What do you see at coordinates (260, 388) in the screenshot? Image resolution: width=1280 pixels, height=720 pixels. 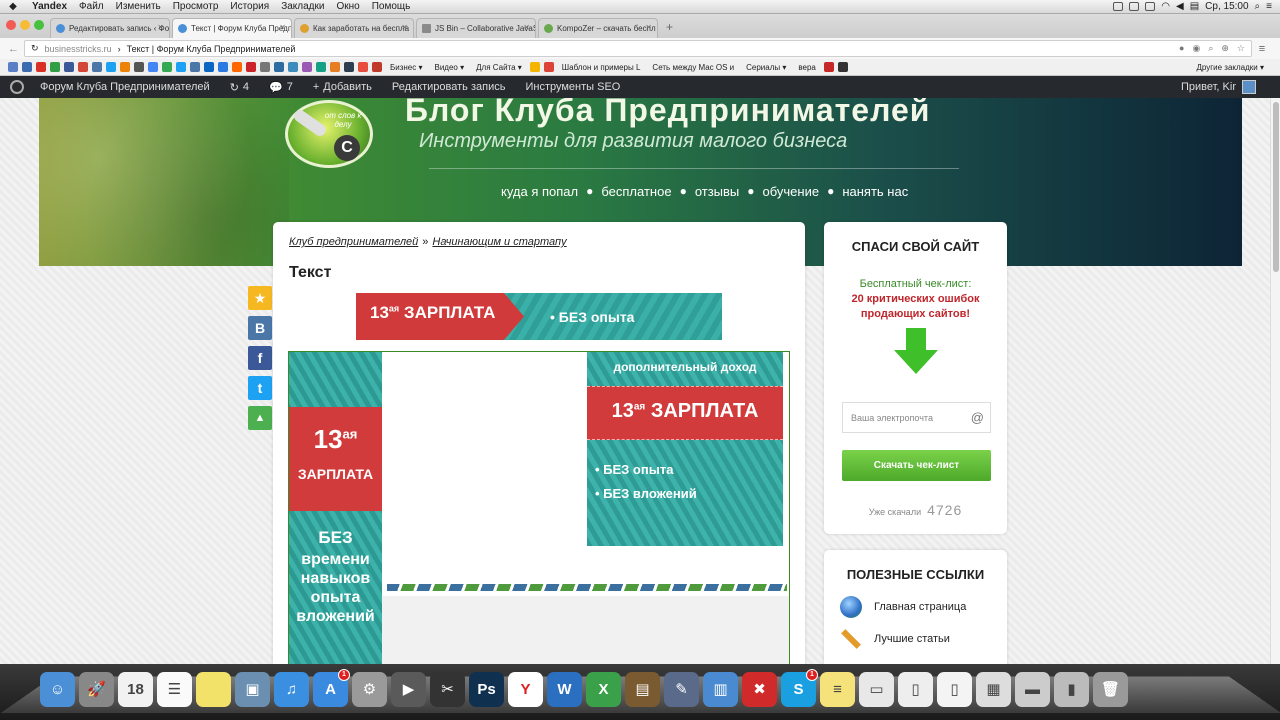 I see `twitter-icon: t` at bounding box center [260, 388].